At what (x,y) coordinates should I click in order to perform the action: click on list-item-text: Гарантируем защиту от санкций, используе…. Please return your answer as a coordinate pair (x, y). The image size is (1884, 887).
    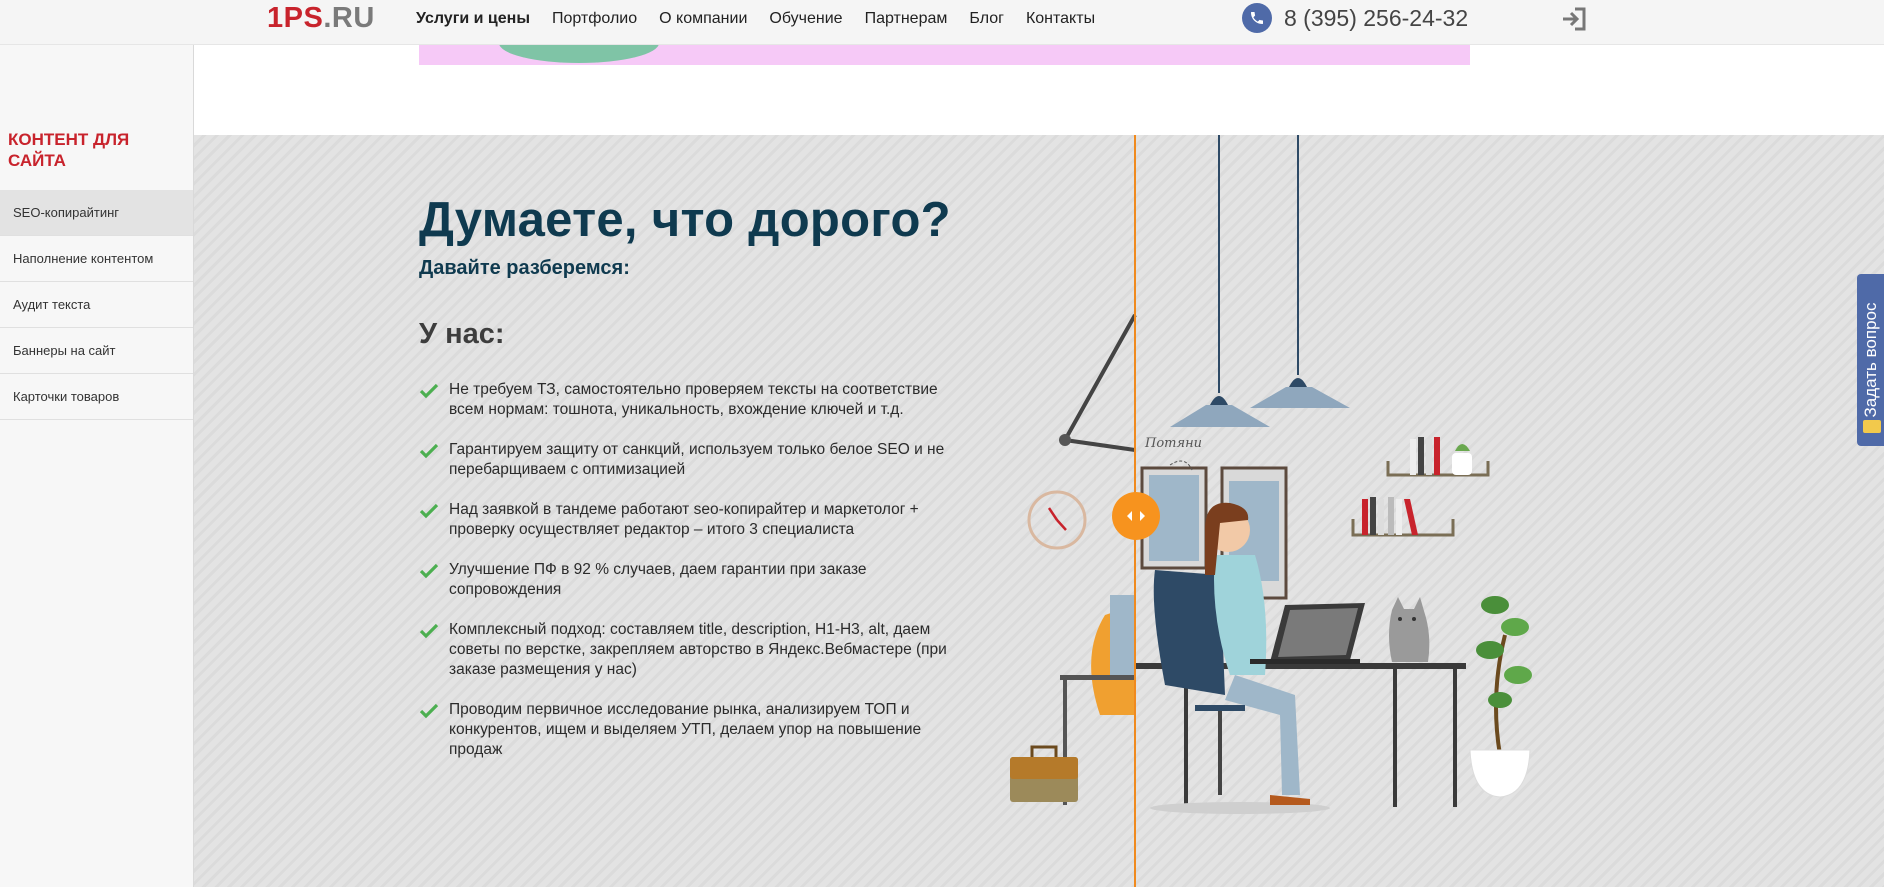
    Looking at the image, I should click on (697, 459).